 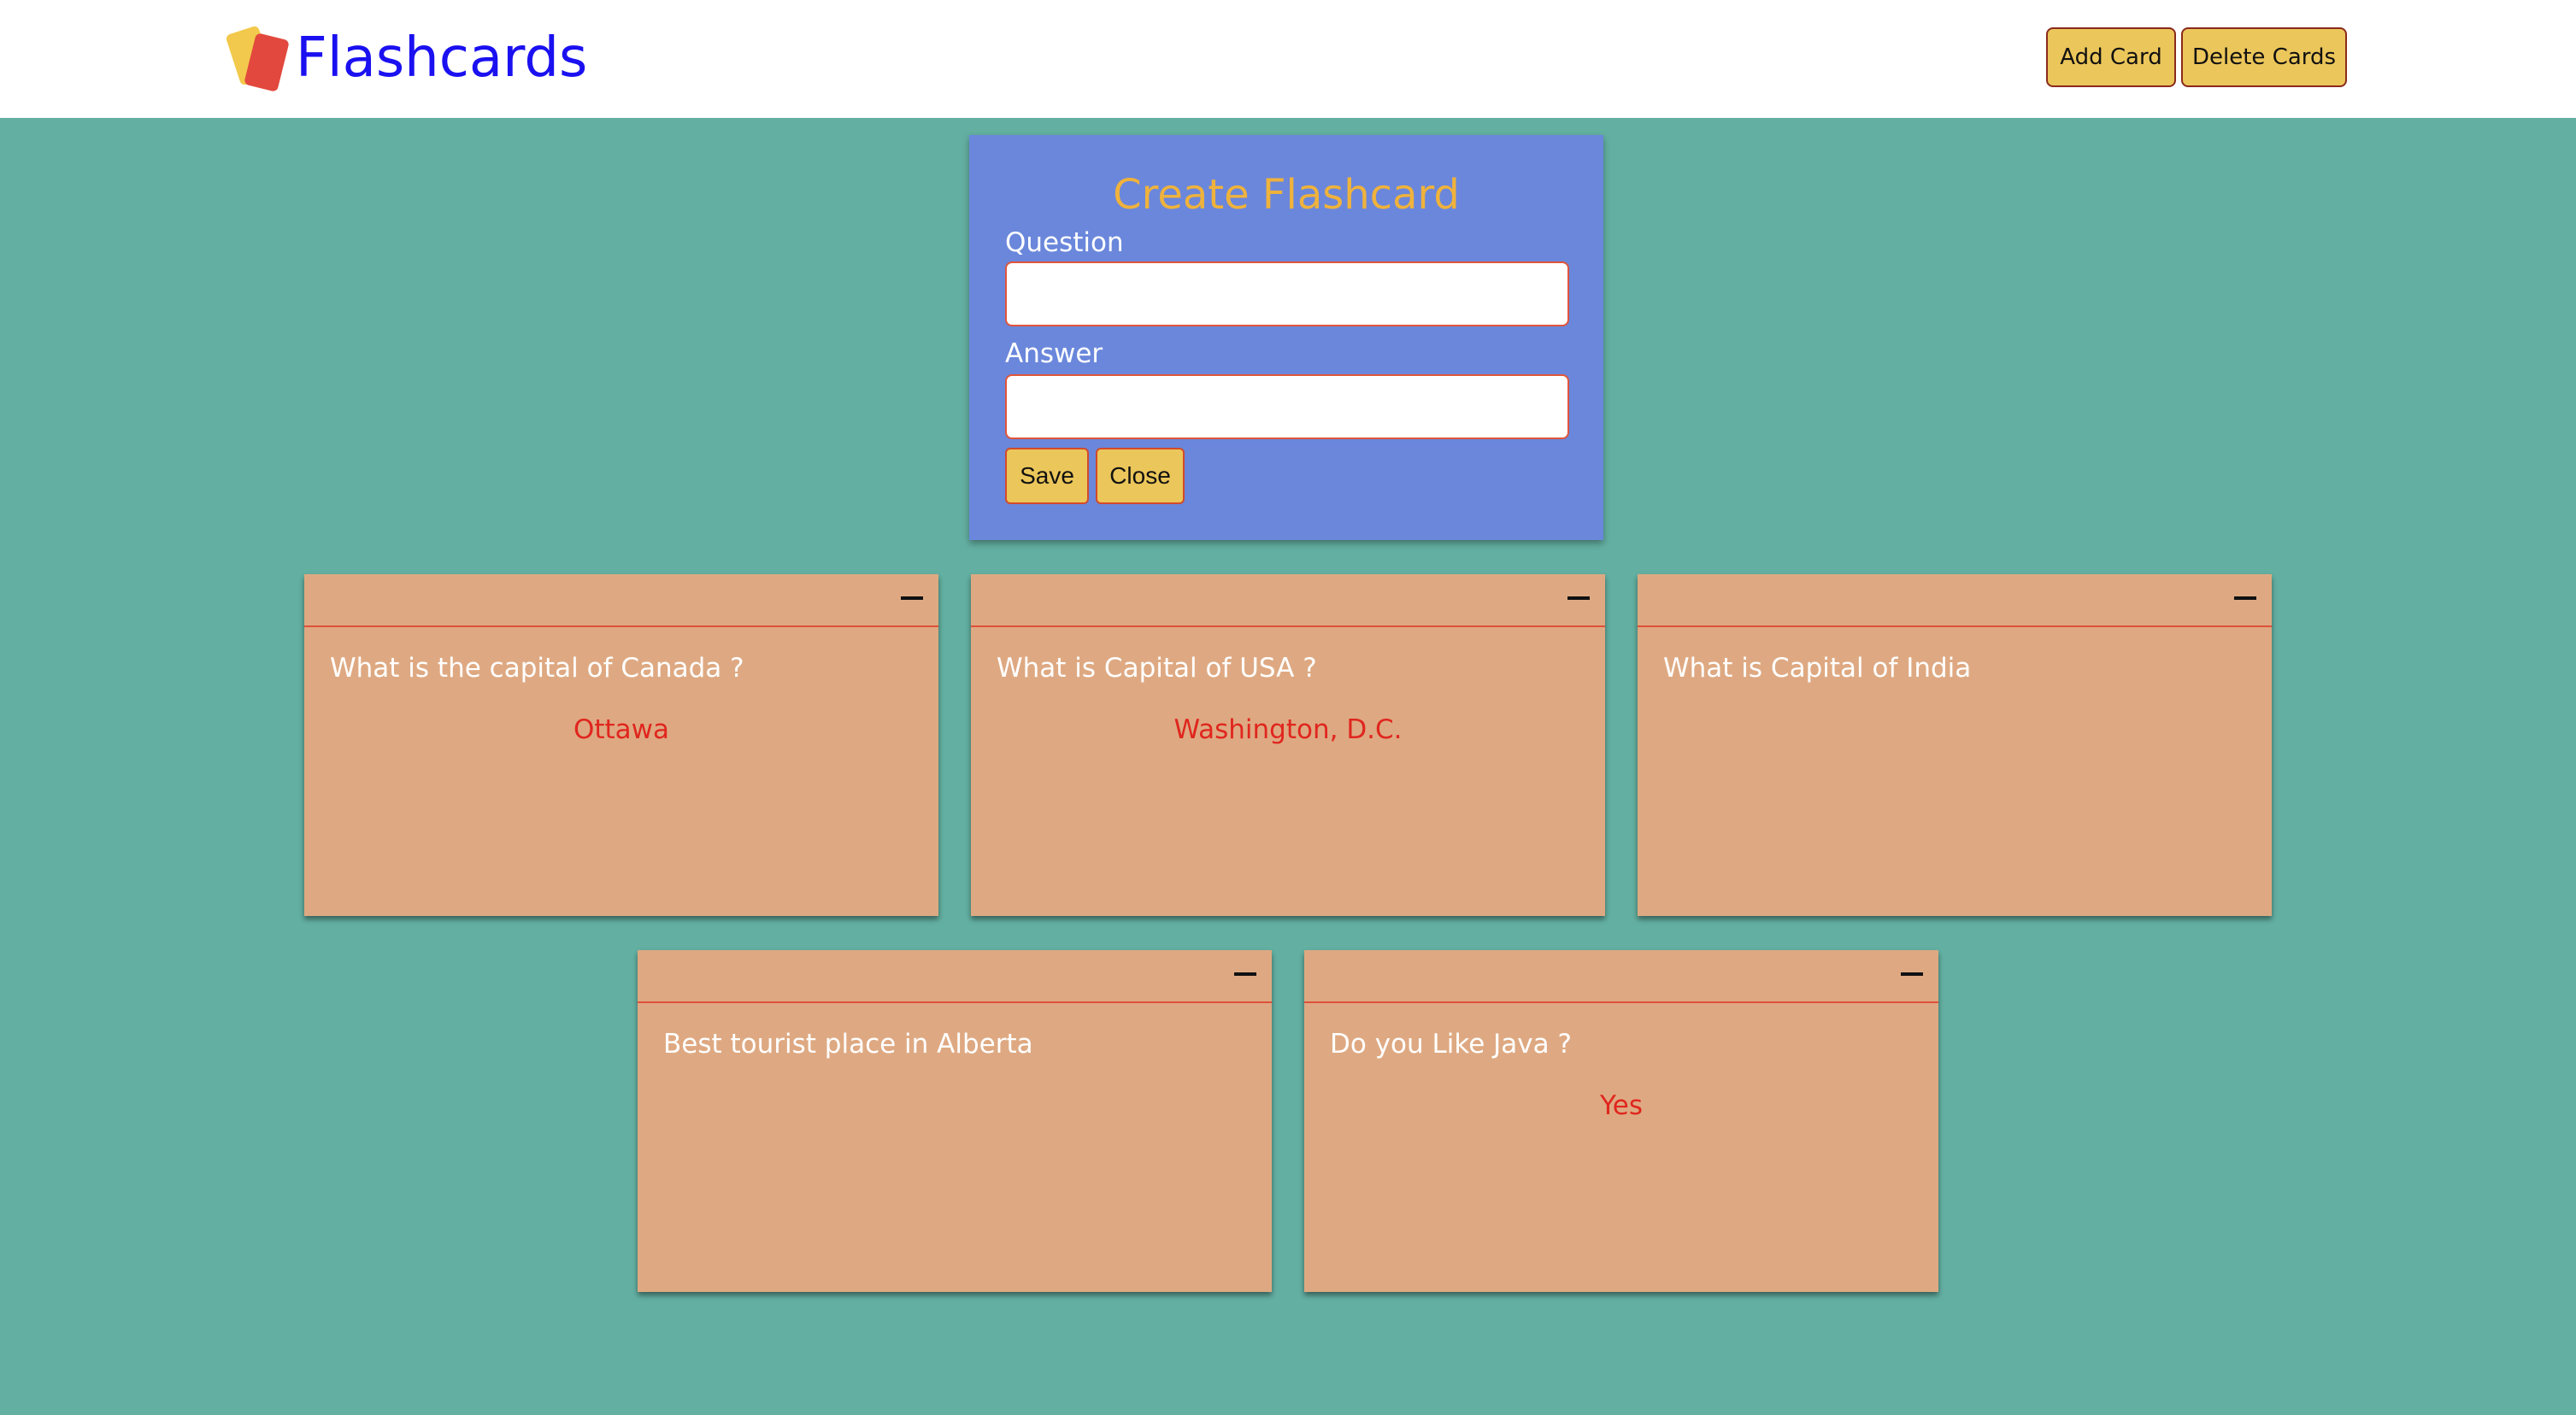 What do you see at coordinates (1140, 476) in the screenshot?
I see `close-button: Close` at bounding box center [1140, 476].